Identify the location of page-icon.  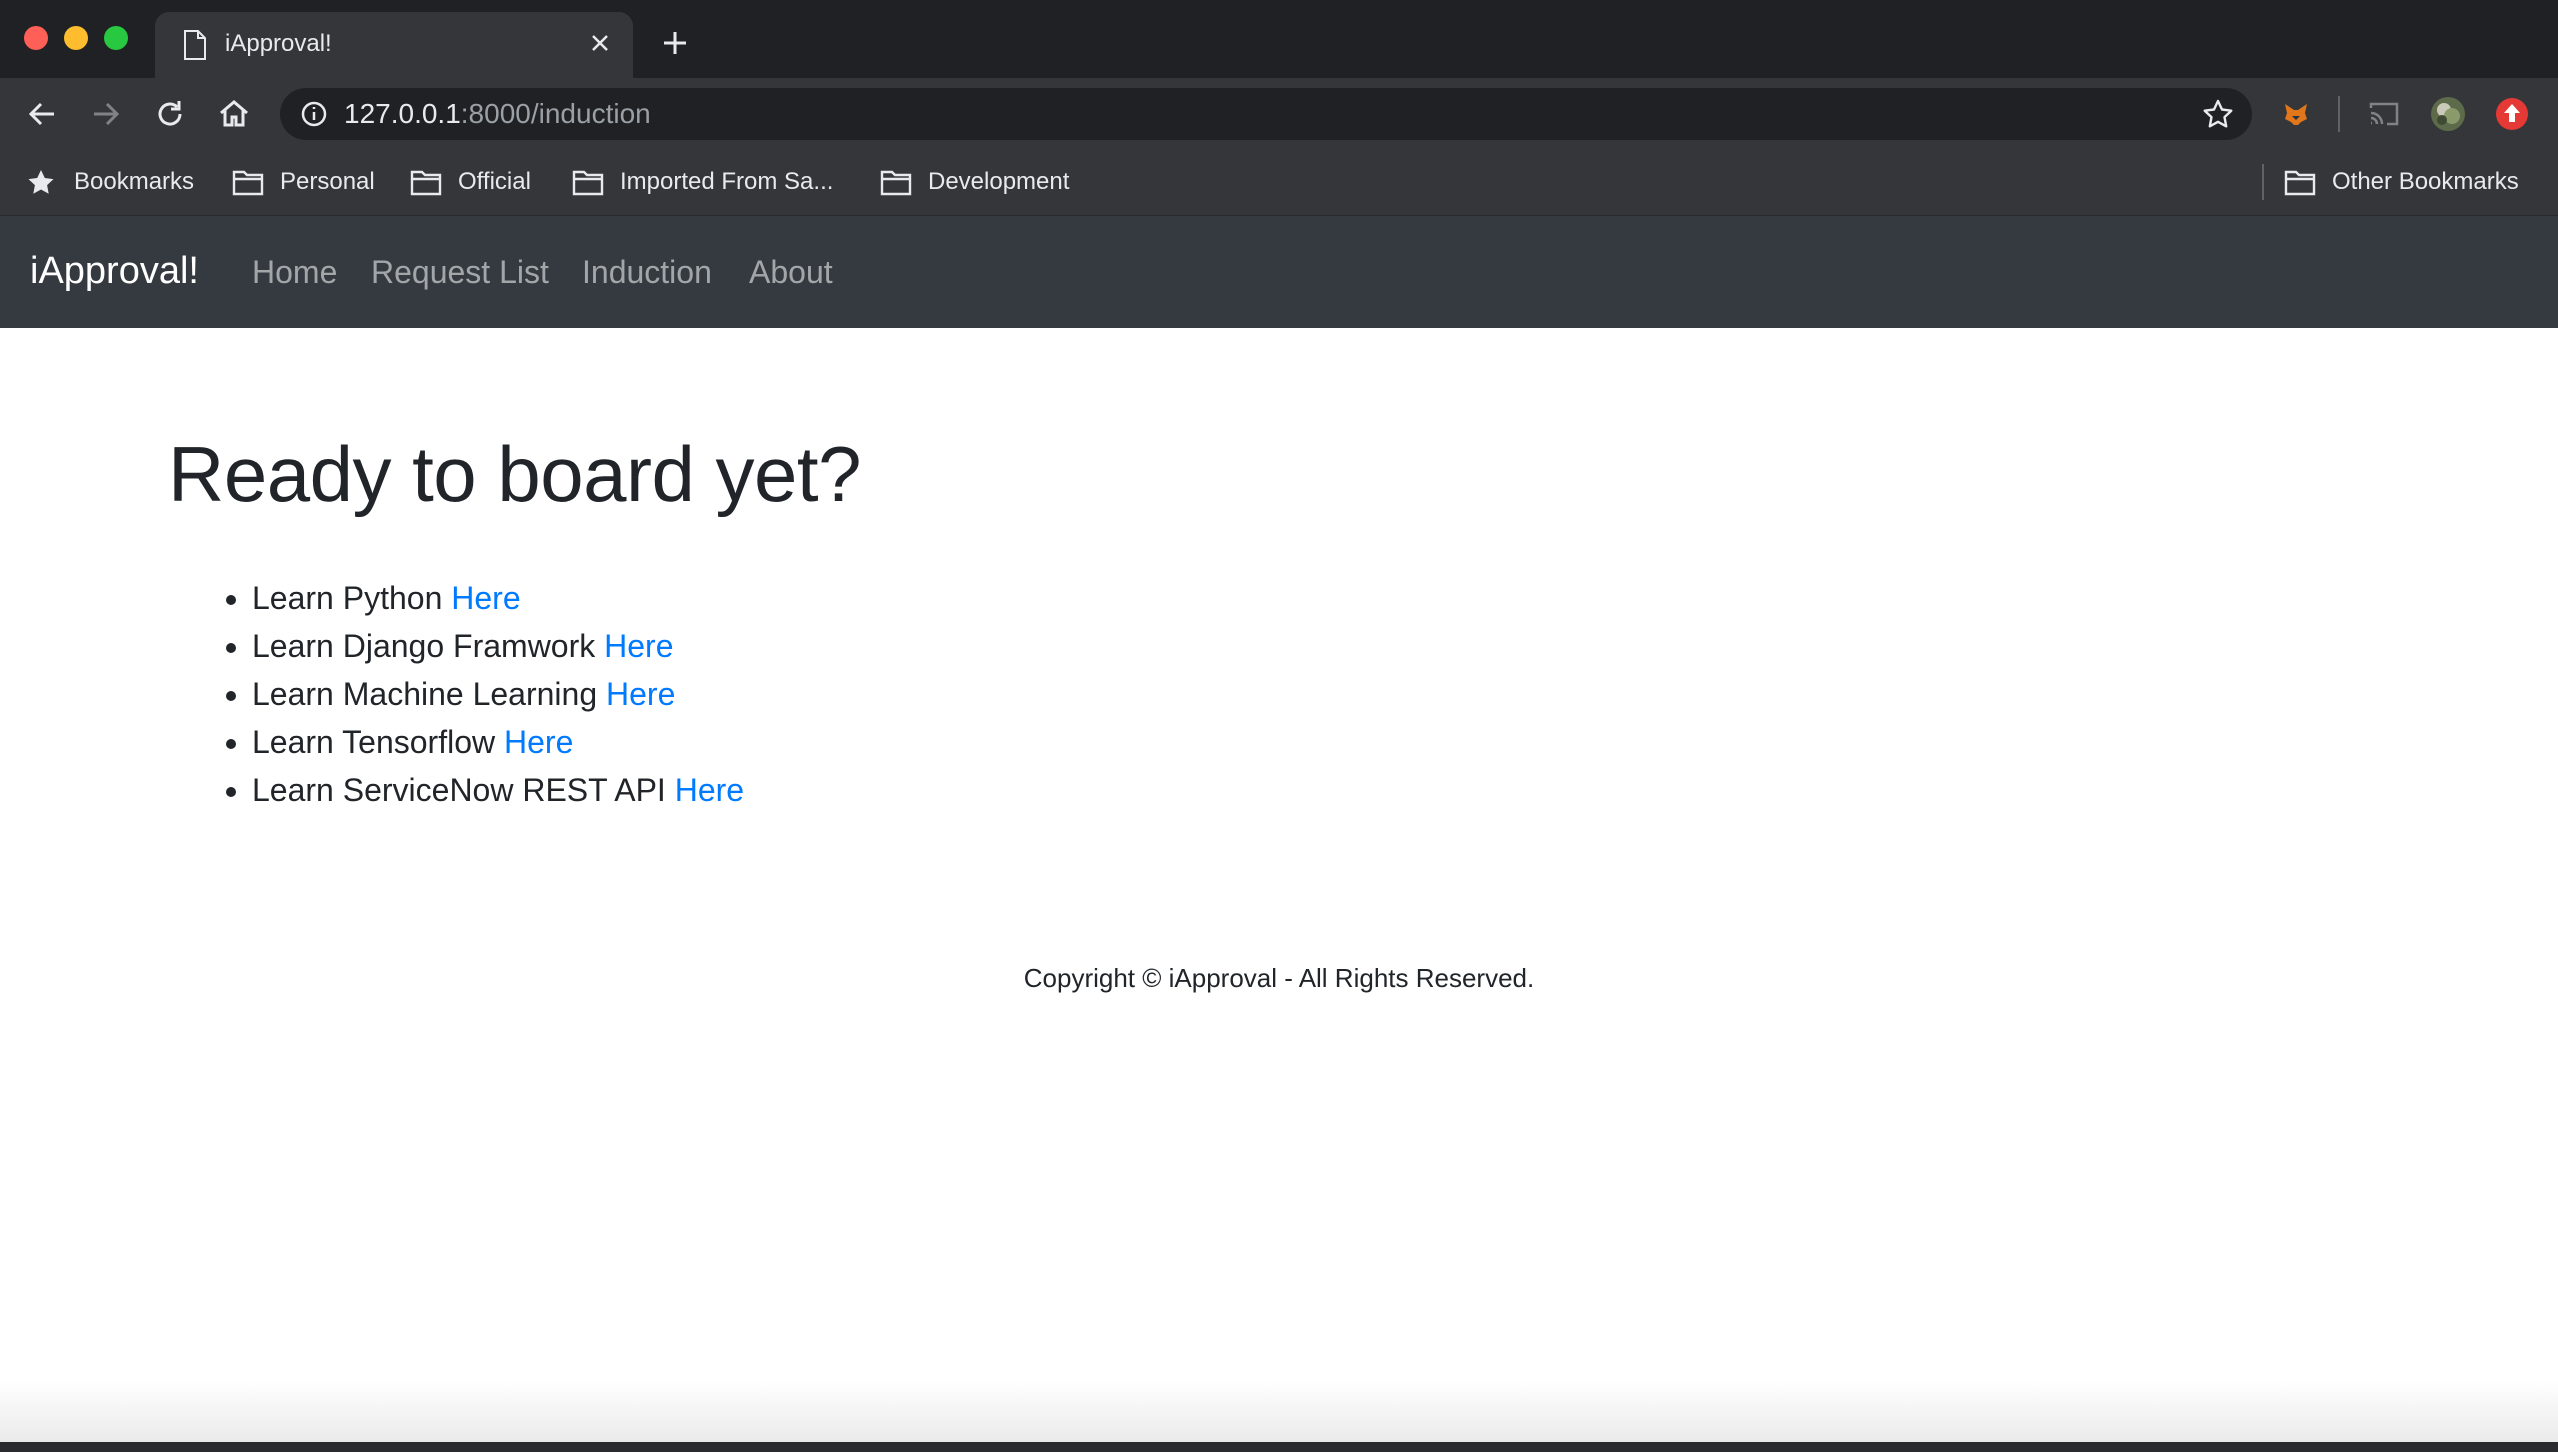
(195, 45).